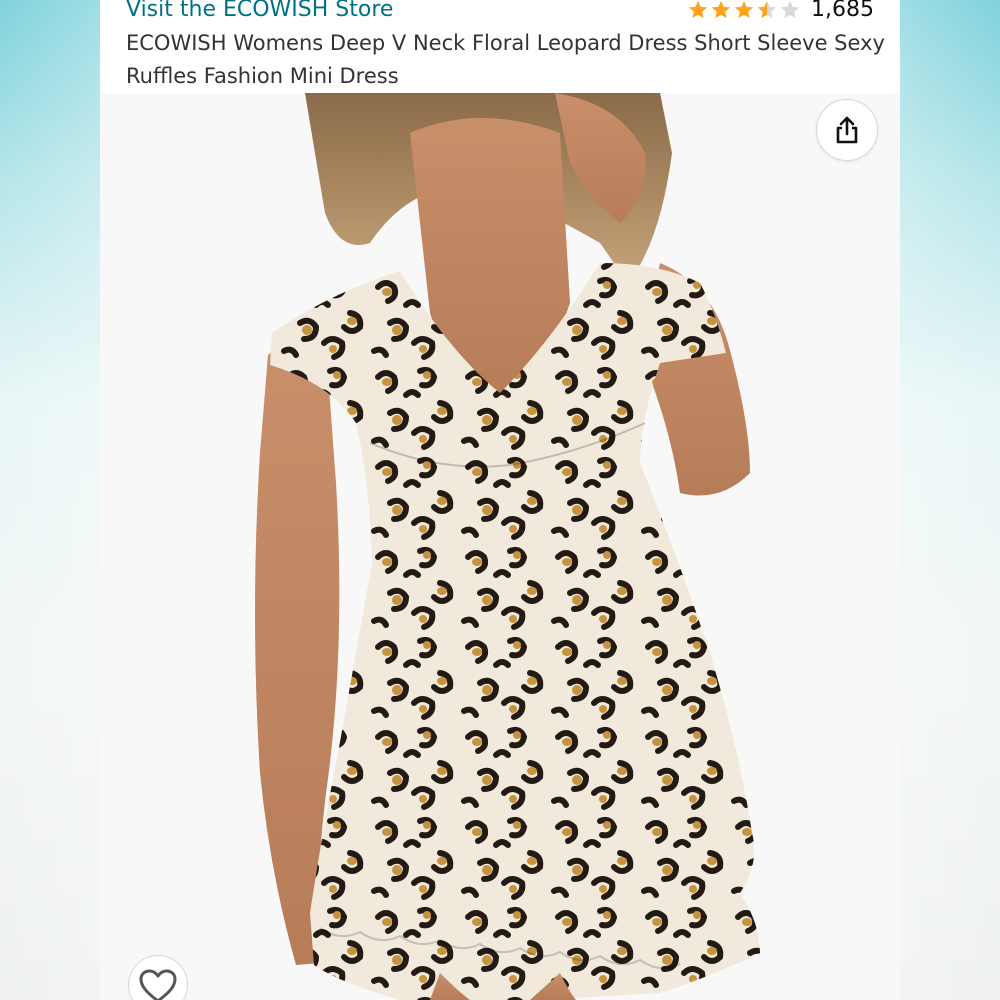 The height and width of the screenshot is (1000, 1000). Describe the element at coordinates (790, 9) in the screenshot. I see `star-empty-icon` at that location.